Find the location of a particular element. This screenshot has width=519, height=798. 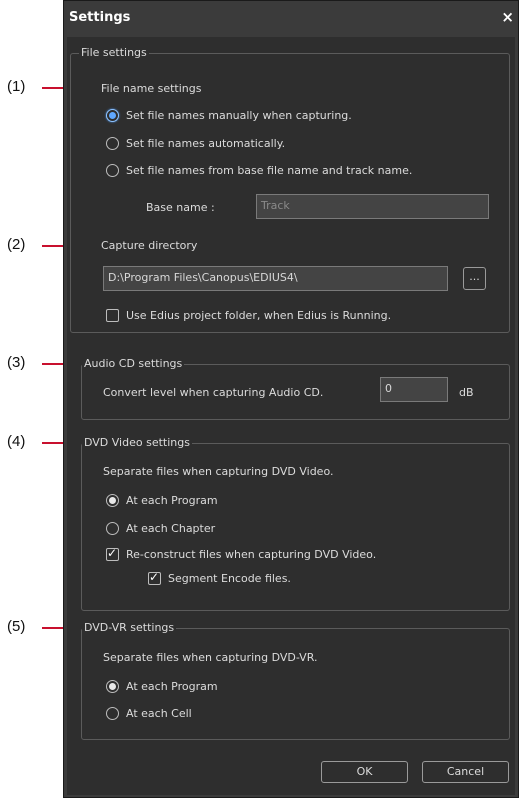

radio-dvd-vr-at-each-program is located at coordinates (112, 686).